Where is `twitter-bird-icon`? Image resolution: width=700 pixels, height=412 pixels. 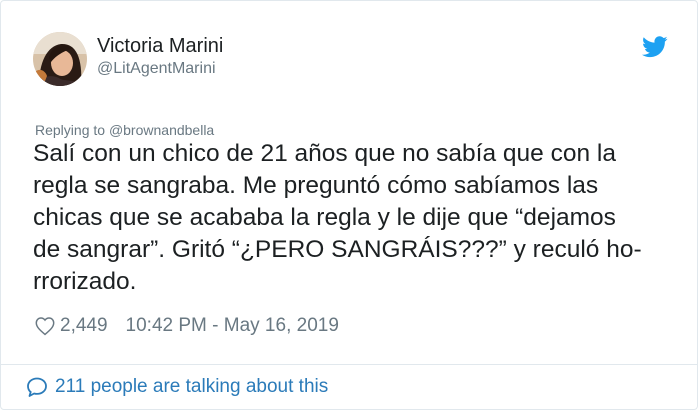 twitter-bird-icon is located at coordinates (655, 47).